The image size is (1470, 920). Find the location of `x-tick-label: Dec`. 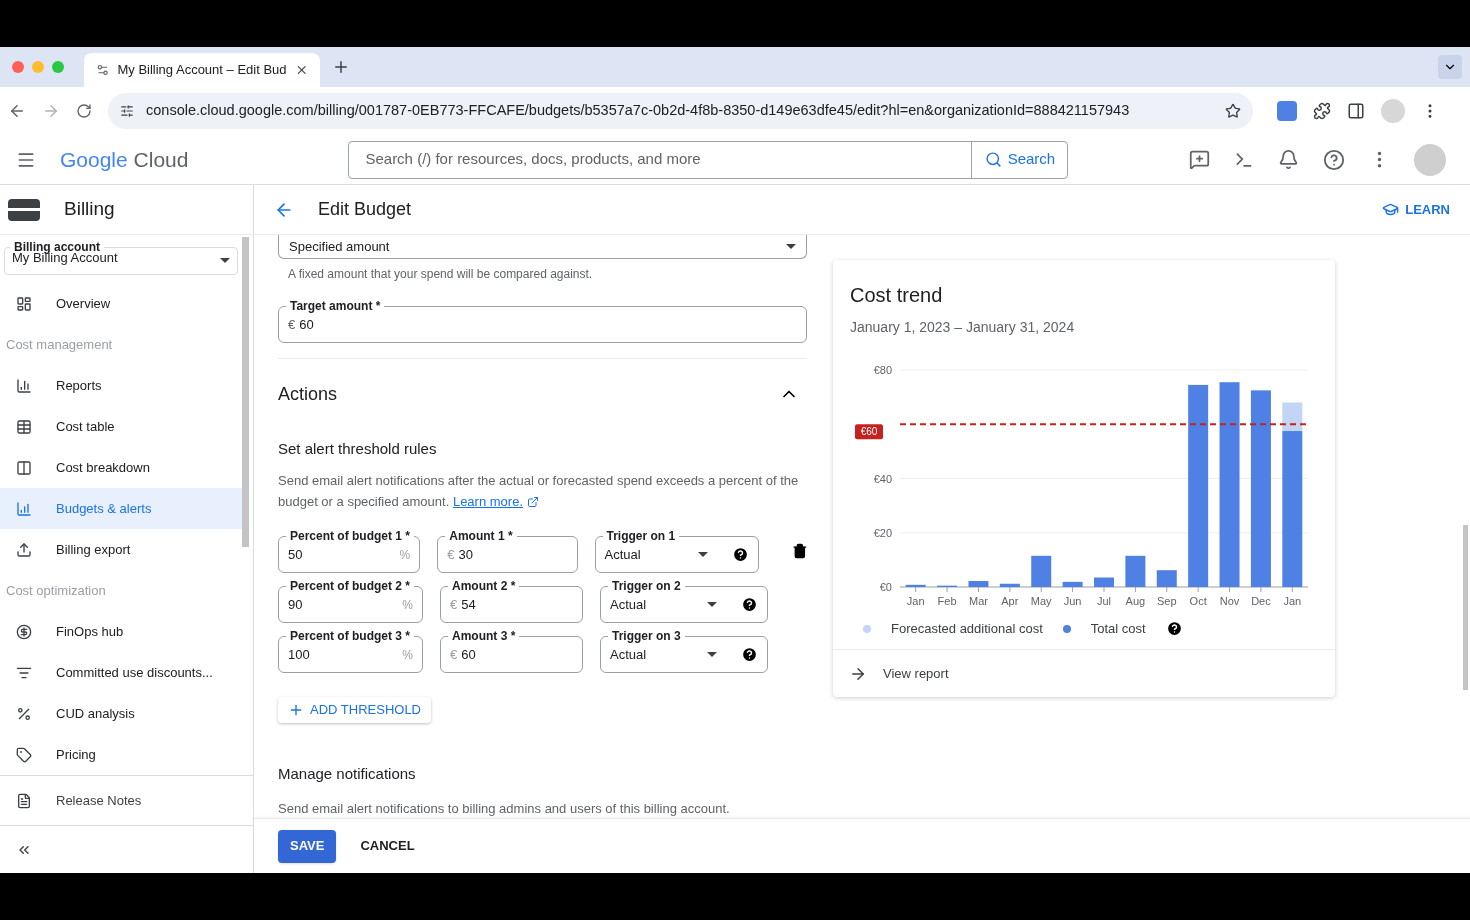

x-tick-label: Dec is located at coordinates (1261, 601).